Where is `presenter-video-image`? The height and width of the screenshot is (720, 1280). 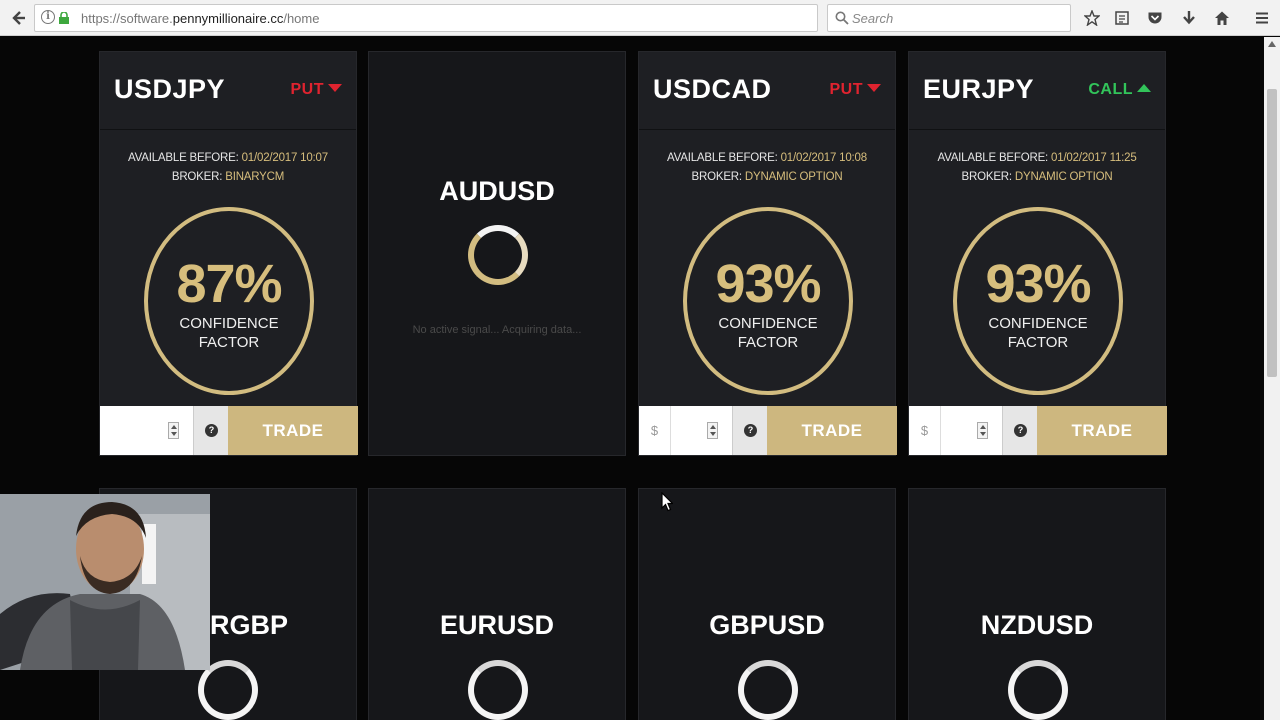 presenter-video-image is located at coordinates (105, 582).